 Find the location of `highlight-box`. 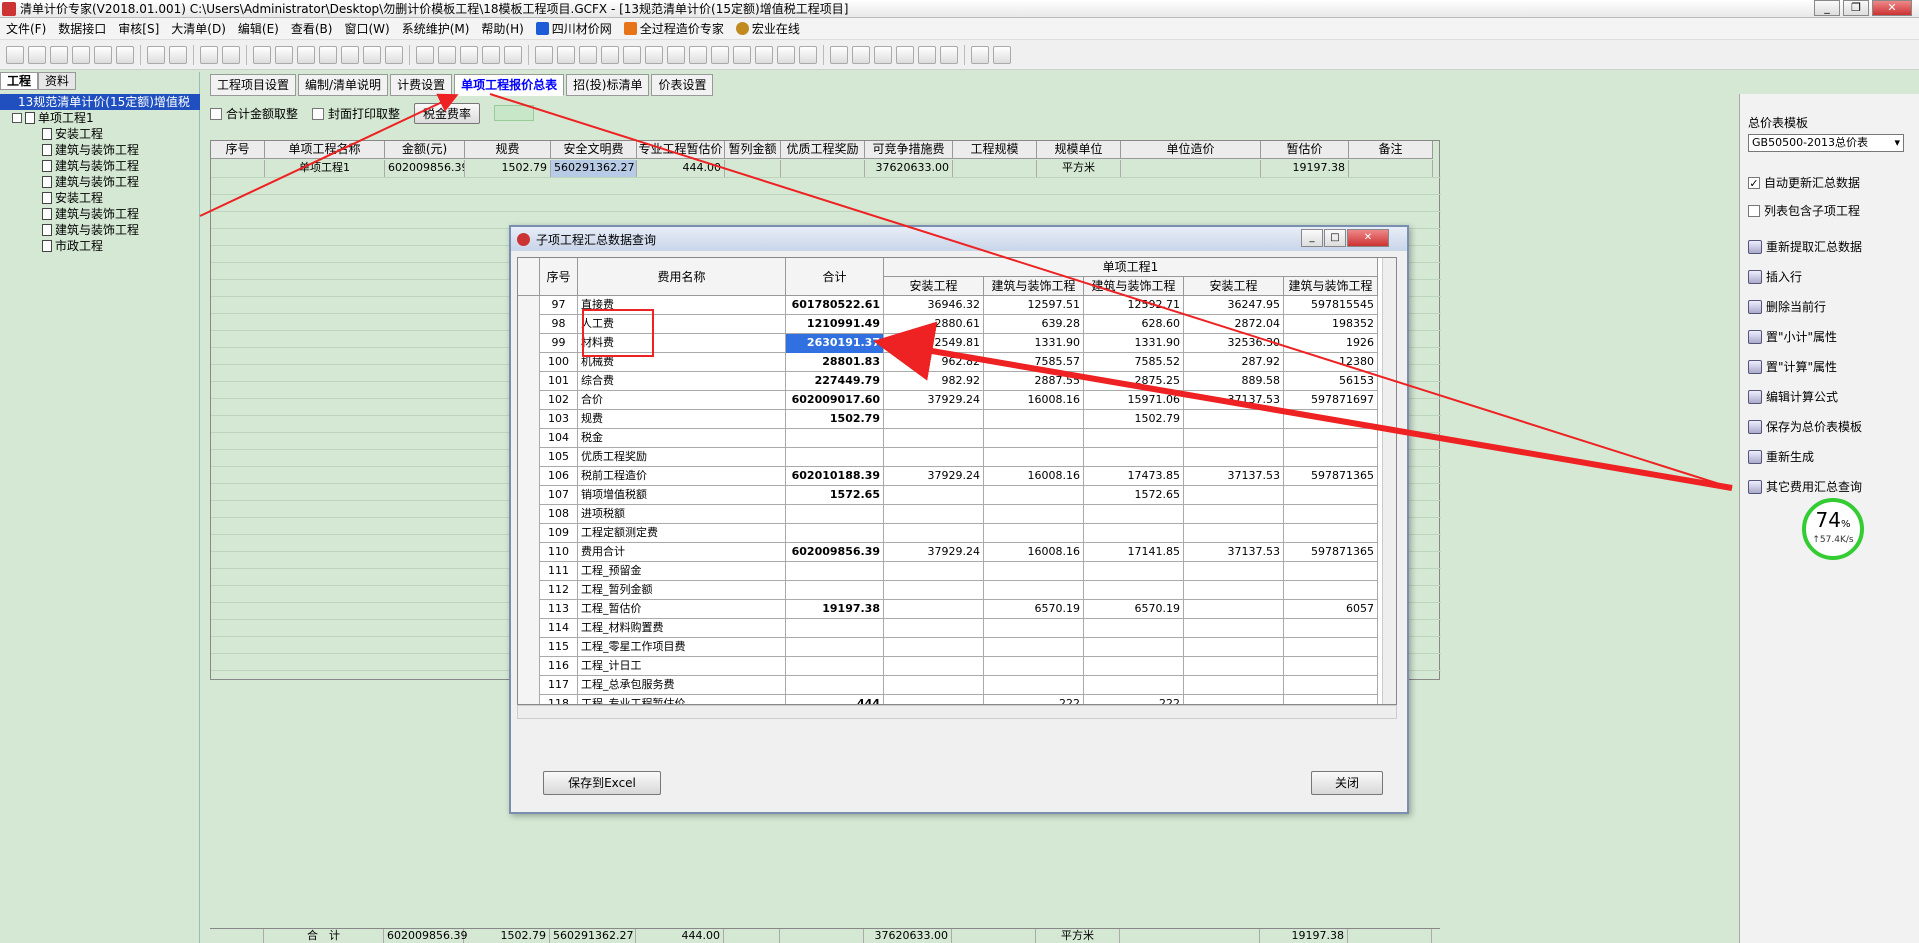

highlight-box is located at coordinates (618, 333).